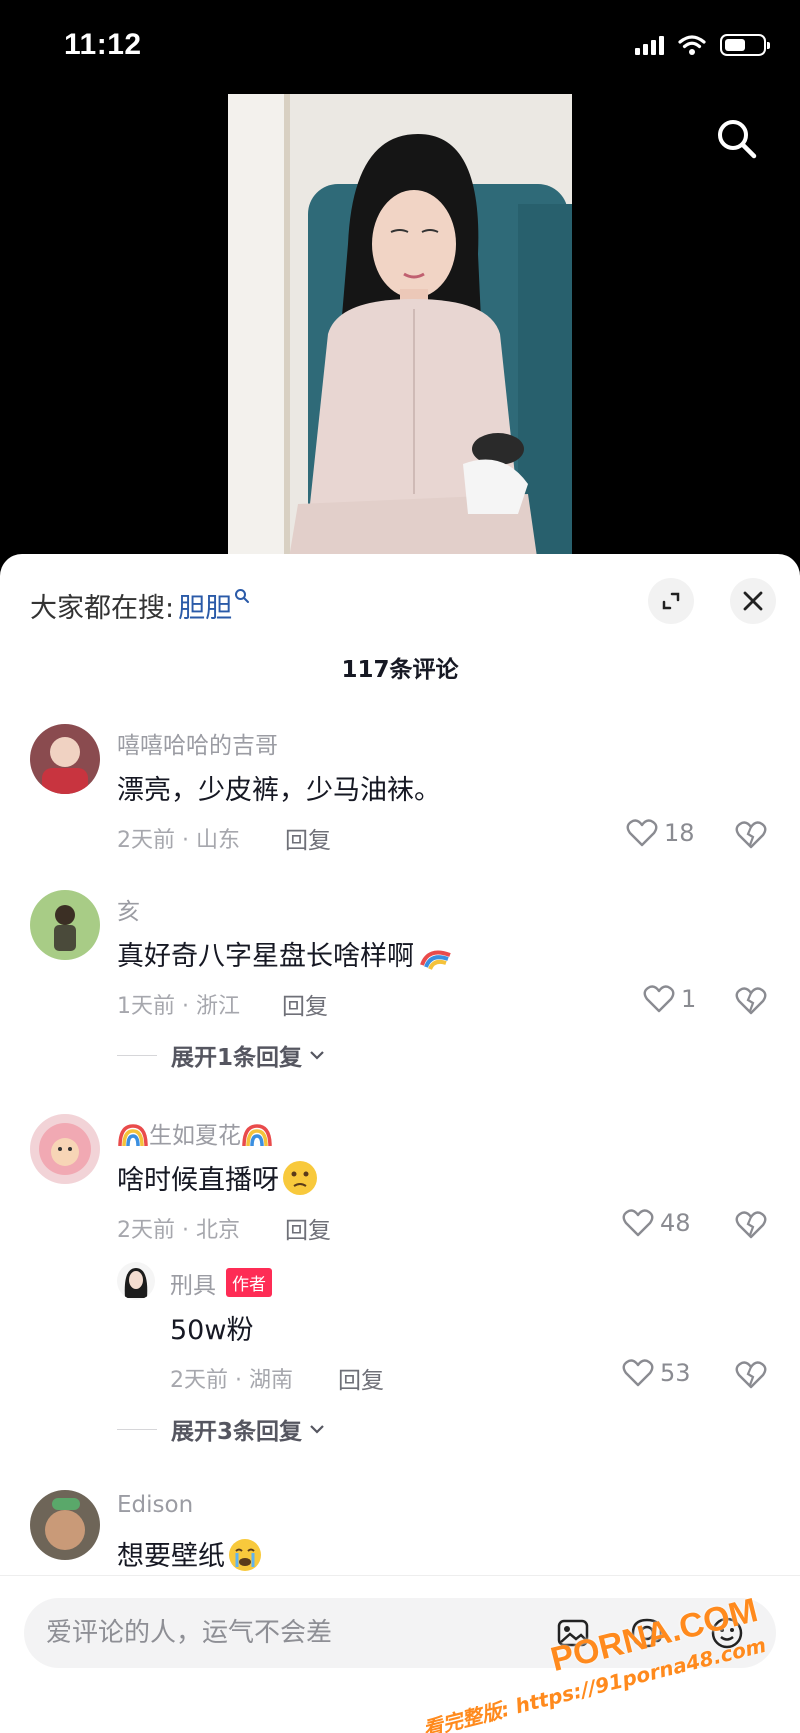  What do you see at coordinates (679, 833) in the screenshot?
I see `like-count: 18` at bounding box center [679, 833].